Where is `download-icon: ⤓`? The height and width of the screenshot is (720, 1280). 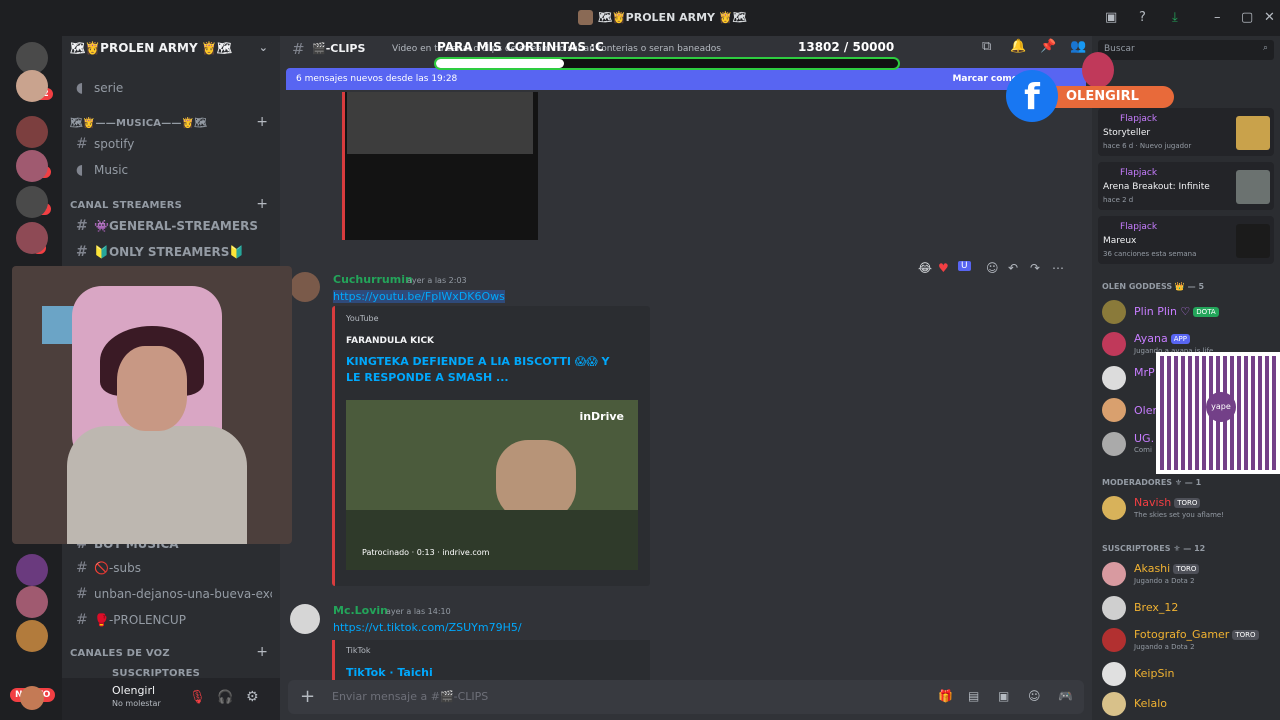
download-icon: ⤓ is located at coordinates (1175, 17).